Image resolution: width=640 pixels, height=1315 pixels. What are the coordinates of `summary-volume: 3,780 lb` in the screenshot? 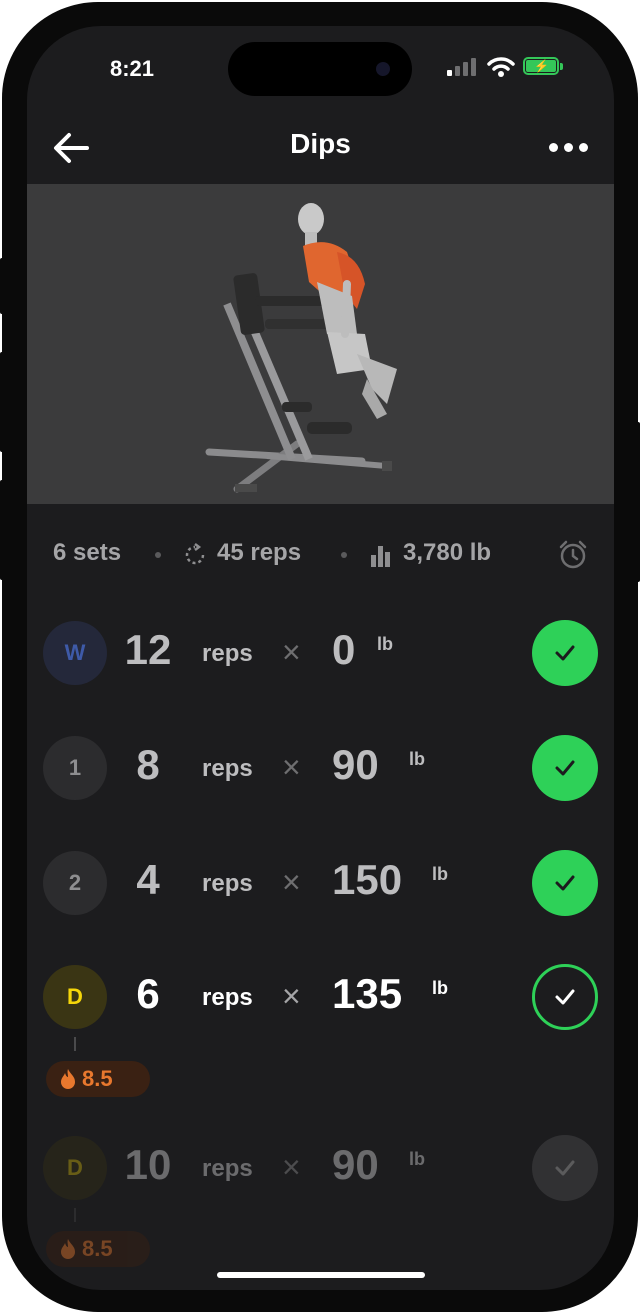 It's located at (447, 552).